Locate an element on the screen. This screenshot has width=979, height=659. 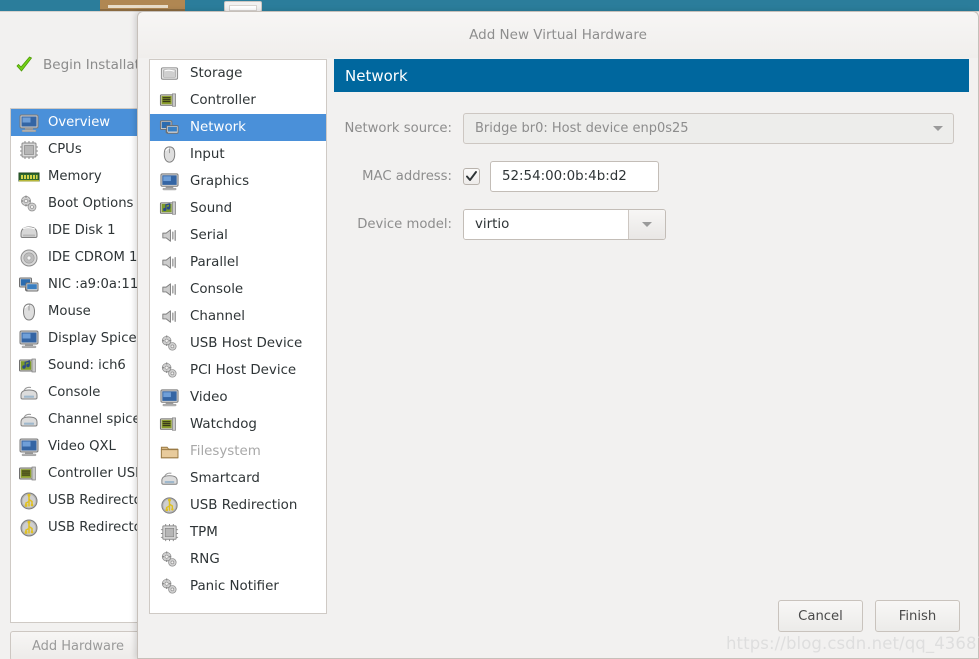
hardware-type-item: Controller is located at coordinates (238, 100).